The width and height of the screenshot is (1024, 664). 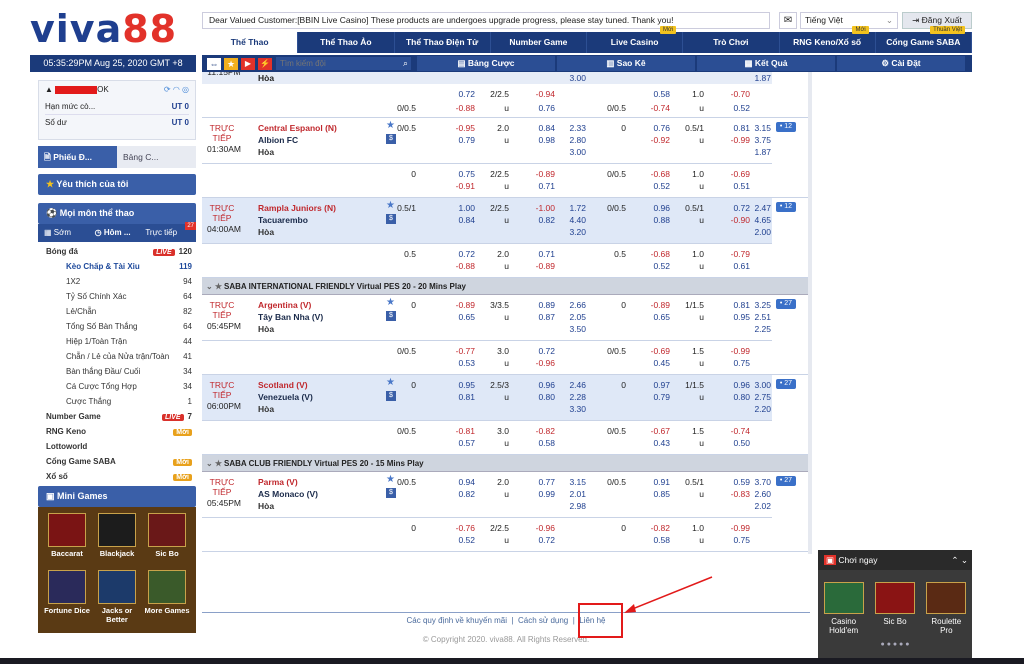 What do you see at coordinates (574, 305) in the screenshot?
I see `odds-cell: 2.66` at bounding box center [574, 305].